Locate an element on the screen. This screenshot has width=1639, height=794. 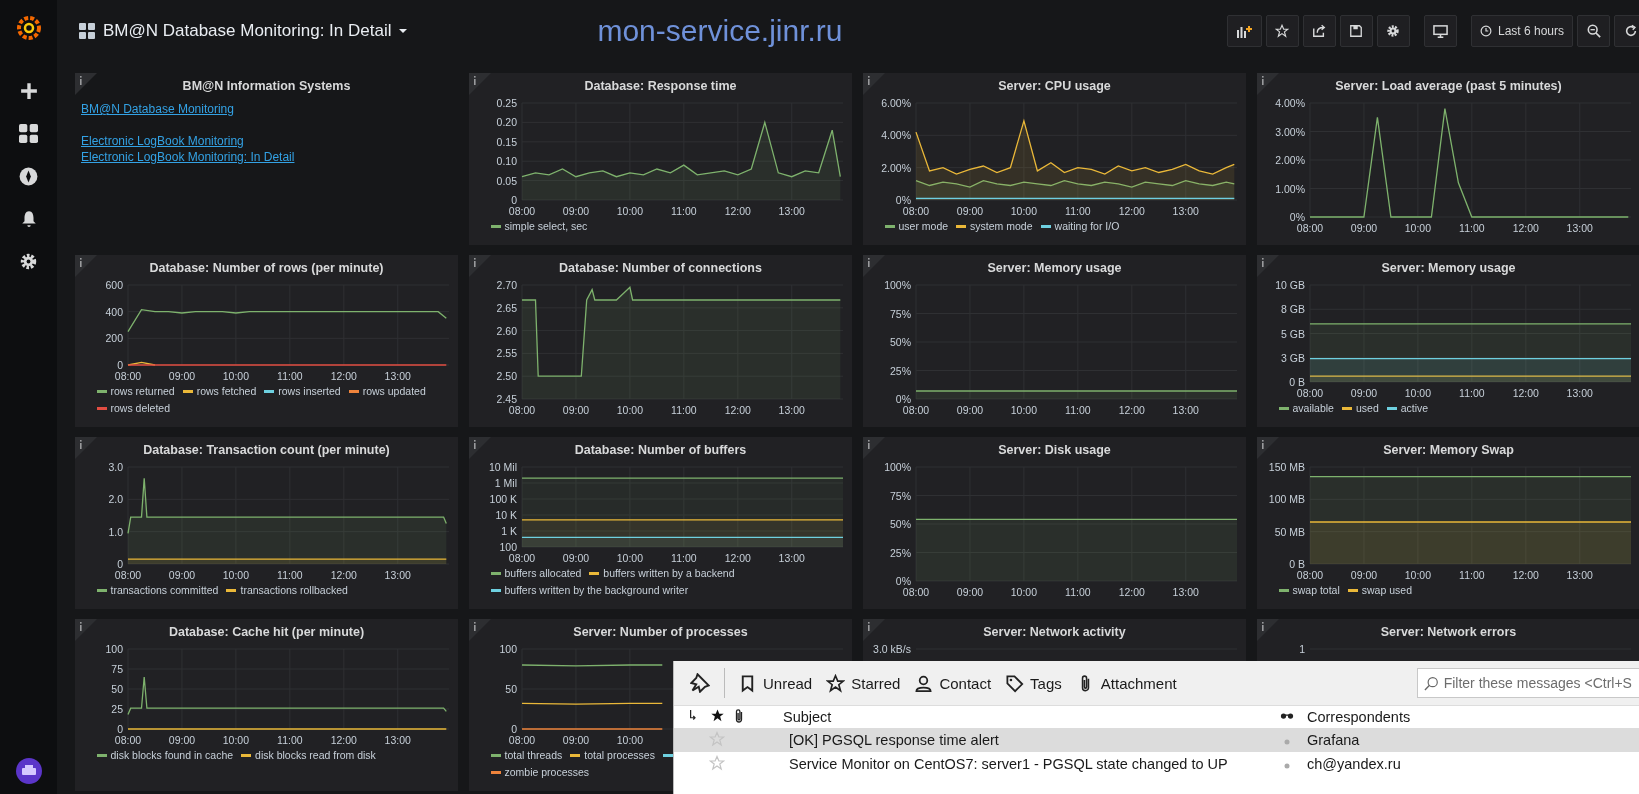
dashboard-link: Electronic LogBook Monitoring is located at coordinates (162, 141).